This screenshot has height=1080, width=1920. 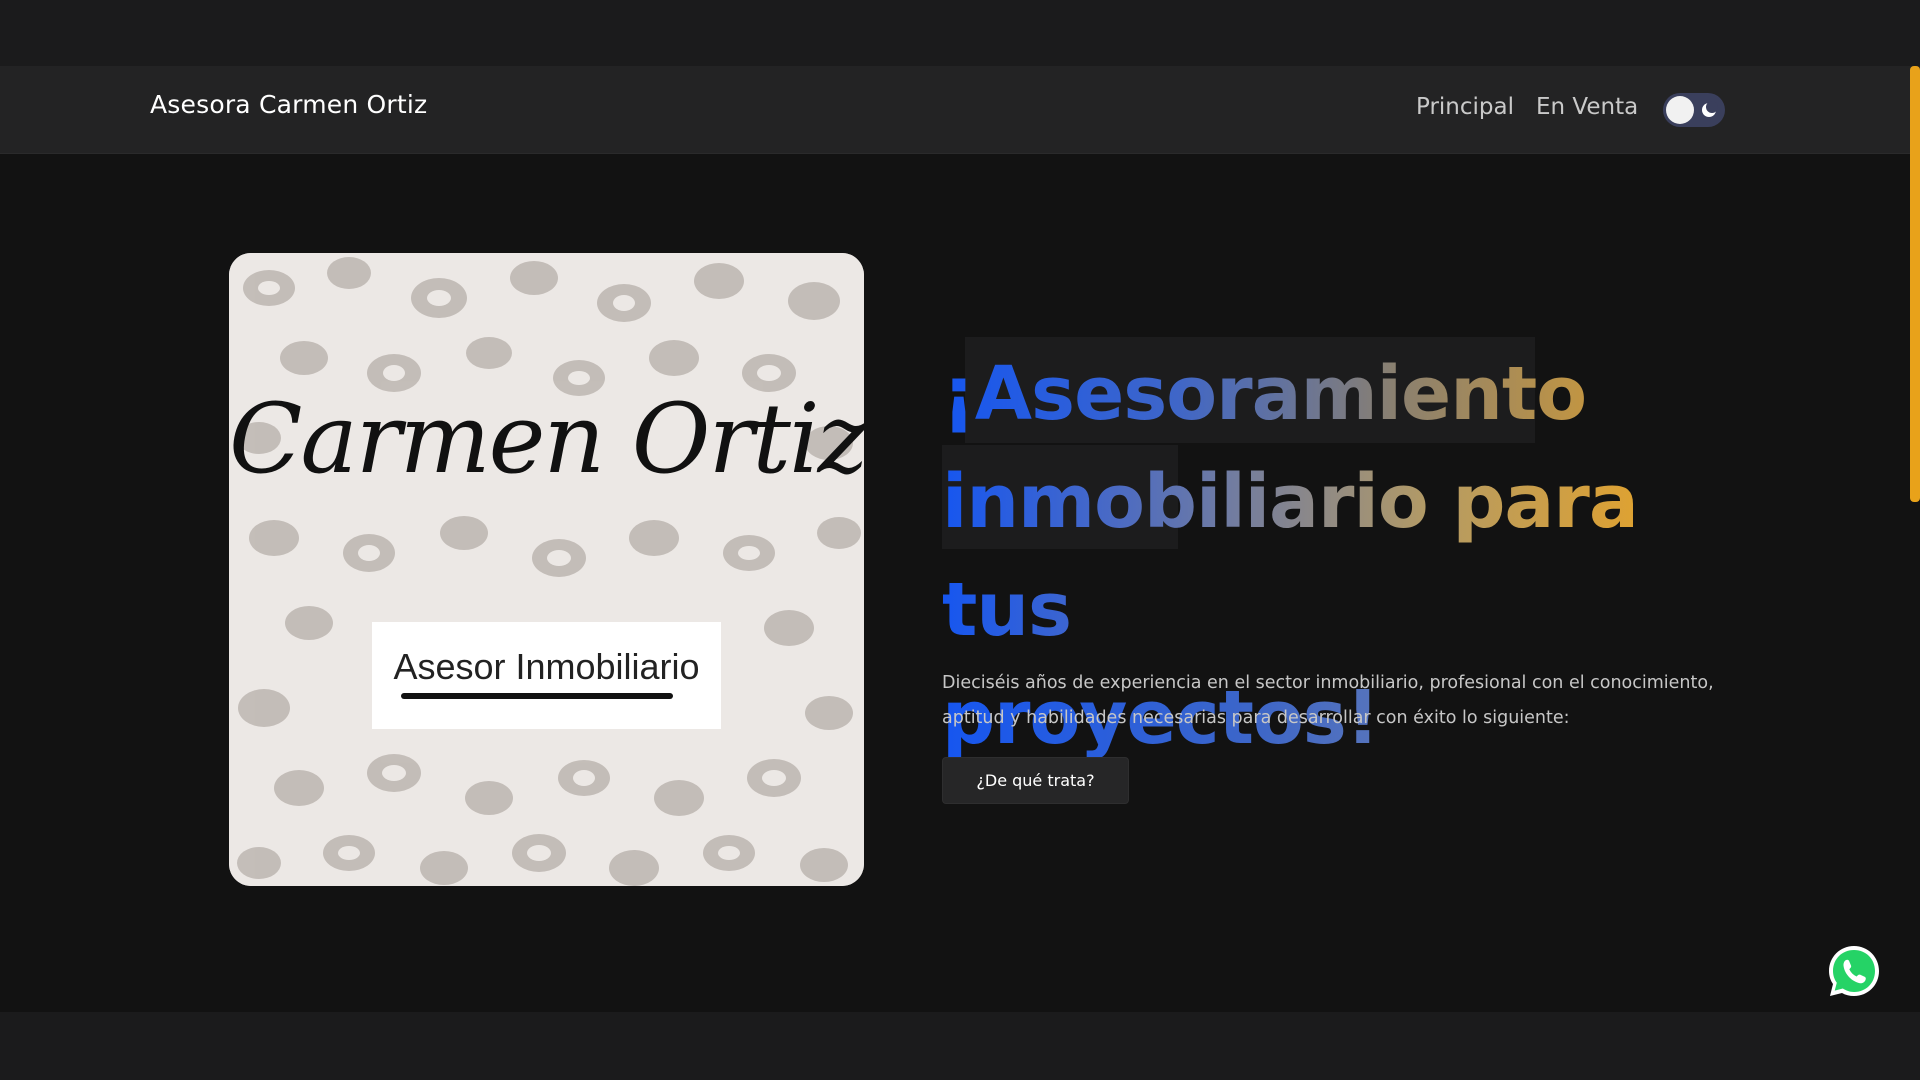 What do you see at coordinates (1465, 107) in the screenshot?
I see `nav-link-principal: Principal` at bounding box center [1465, 107].